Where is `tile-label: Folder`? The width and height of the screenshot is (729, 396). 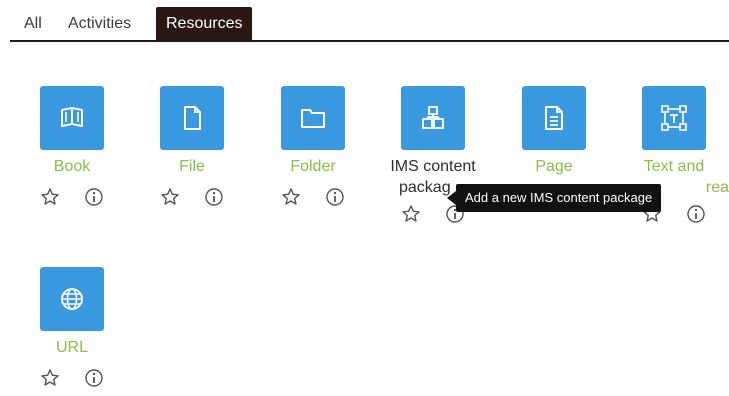 tile-label: Folder is located at coordinates (313, 166).